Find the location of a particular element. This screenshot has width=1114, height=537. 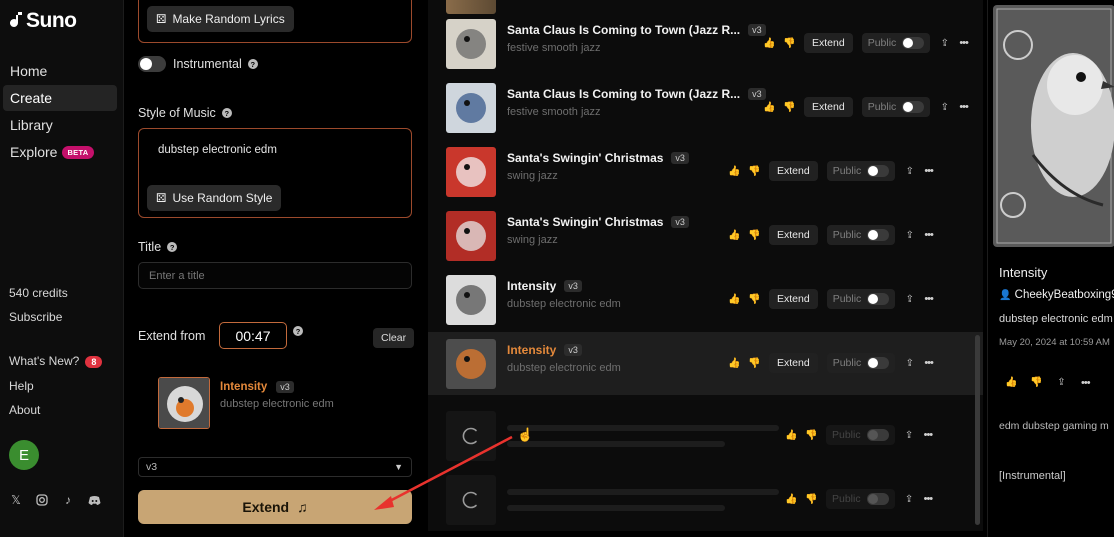

whats-new-link: What's New? 8 is located at coordinates (56, 361).